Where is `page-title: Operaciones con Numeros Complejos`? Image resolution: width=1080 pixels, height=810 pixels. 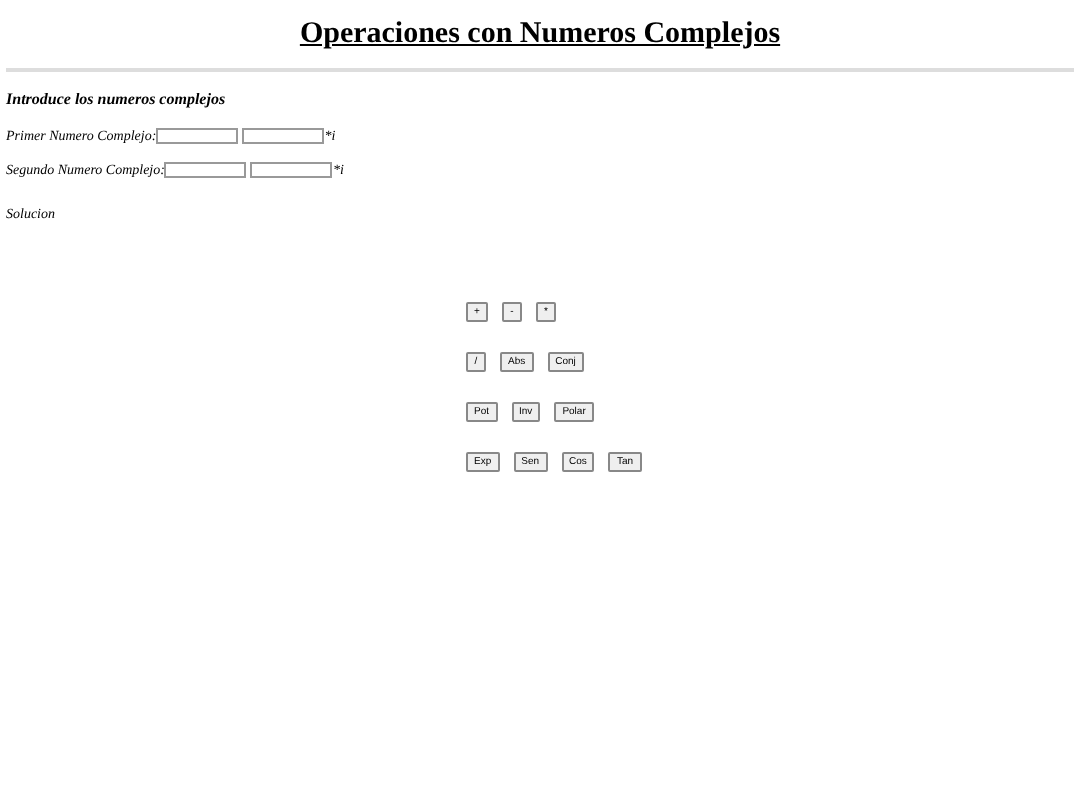 page-title: Operaciones con Numeros Complejos is located at coordinates (540, 34).